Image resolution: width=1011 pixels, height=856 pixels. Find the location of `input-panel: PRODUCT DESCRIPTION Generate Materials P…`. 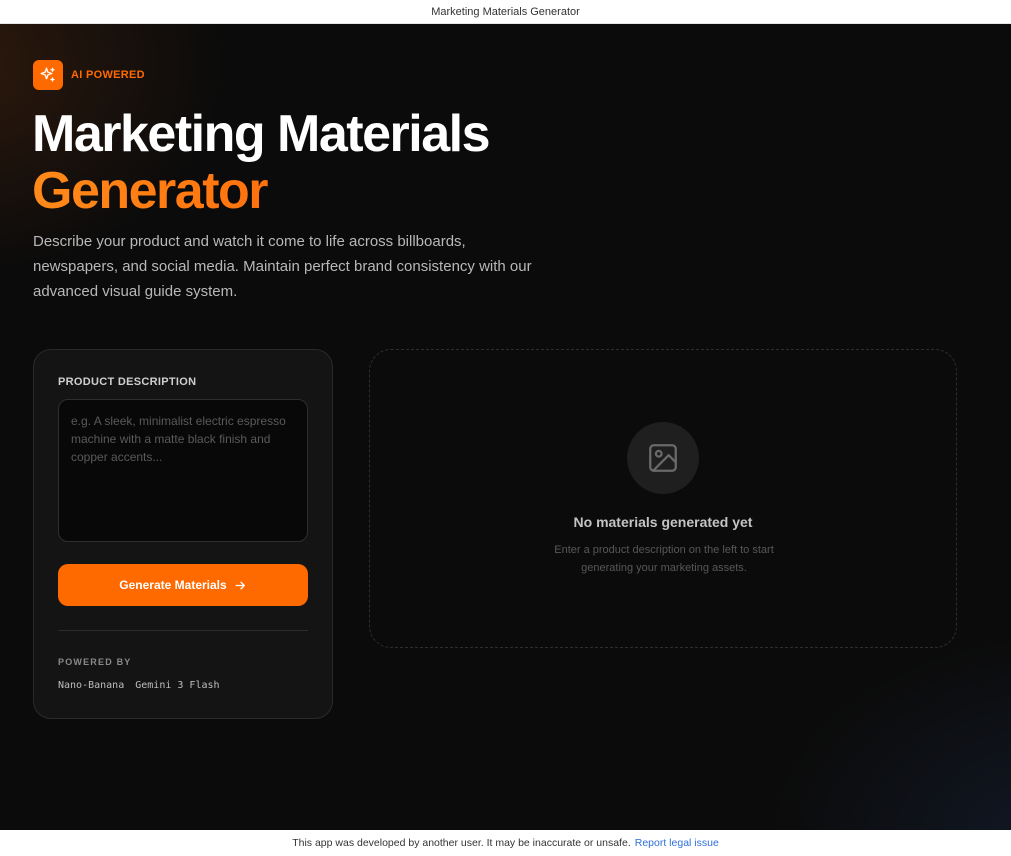

input-panel: PRODUCT DESCRIPTION Generate Materials P… is located at coordinates (183, 534).